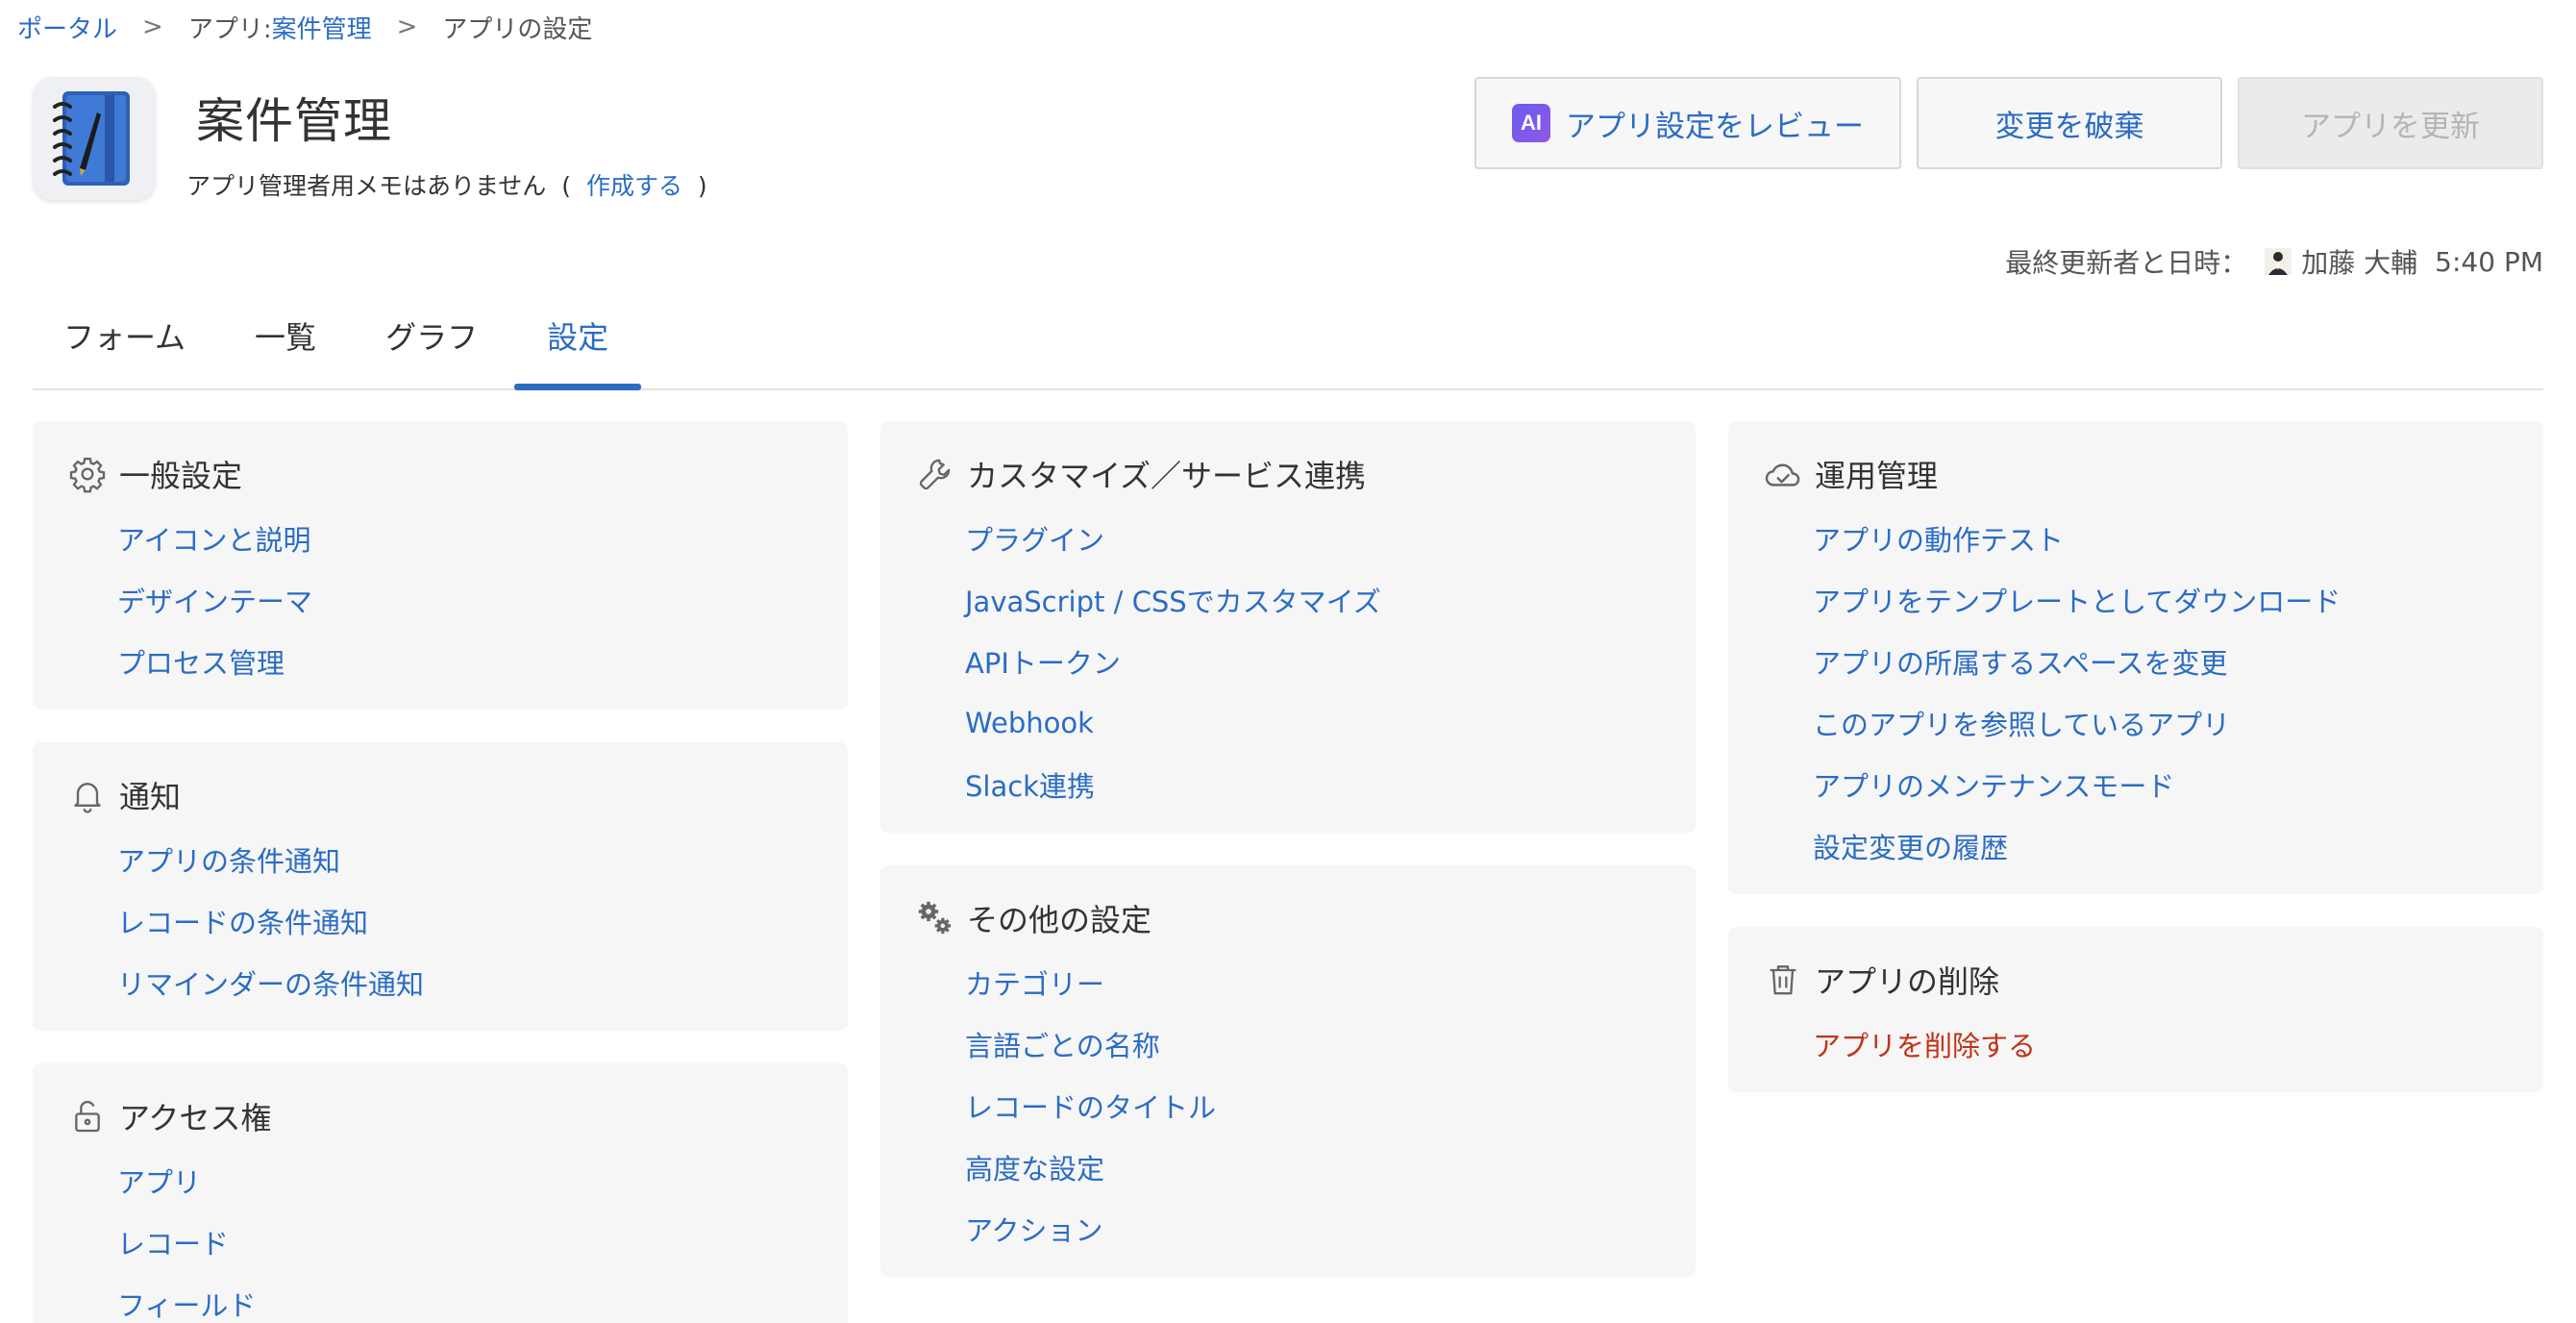 The height and width of the screenshot is (1323, 2576). What do you see at coordinates (702, 186) in the screenshot?
I see `memo-paren-close: )` at bounding box center [702, 186].